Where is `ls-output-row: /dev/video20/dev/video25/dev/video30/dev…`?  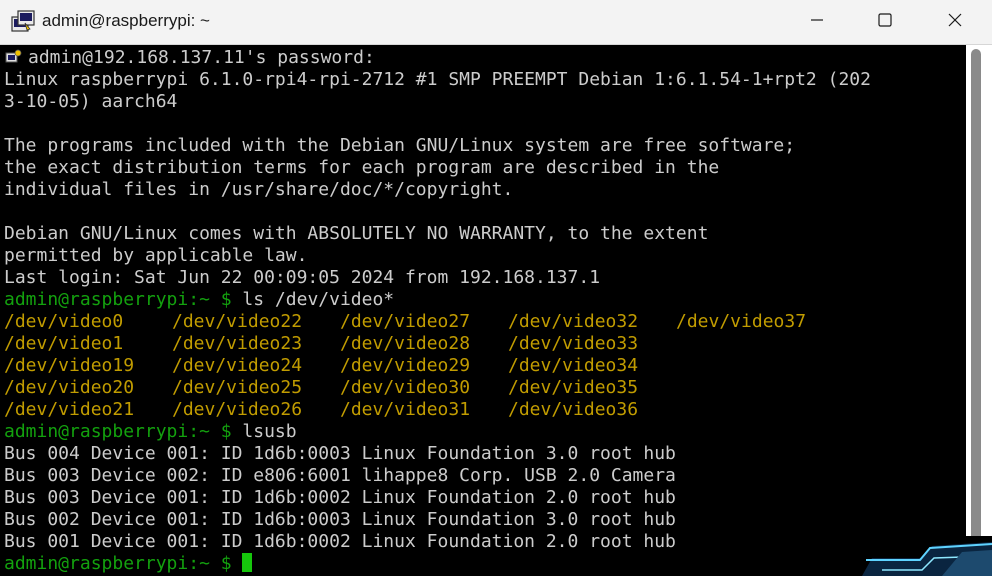 ls-output-row: /dev/video20/dev/video25/dev/video30/dev… is located at coordinates (485, 388).